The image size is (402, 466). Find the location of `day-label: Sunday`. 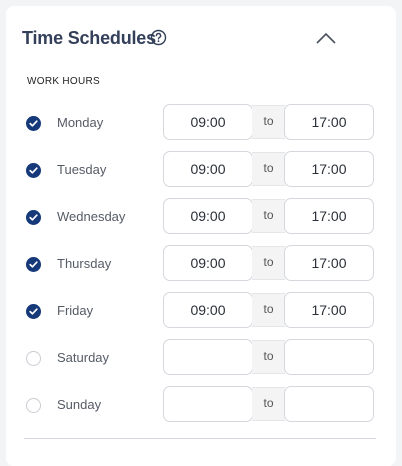

day-label: Sunday is located at coordinates (79, 404).